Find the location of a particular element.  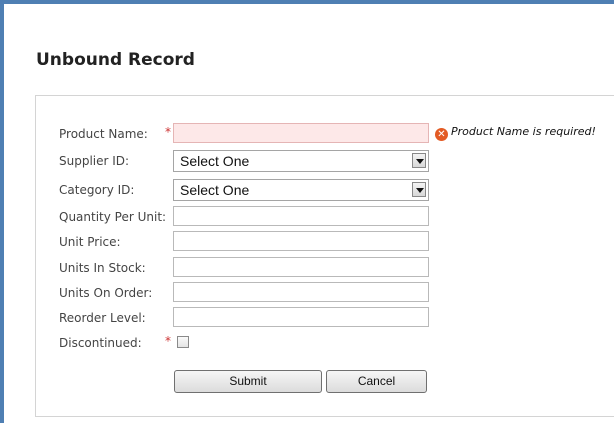

product-name-input is located at coordinates (301, 133).